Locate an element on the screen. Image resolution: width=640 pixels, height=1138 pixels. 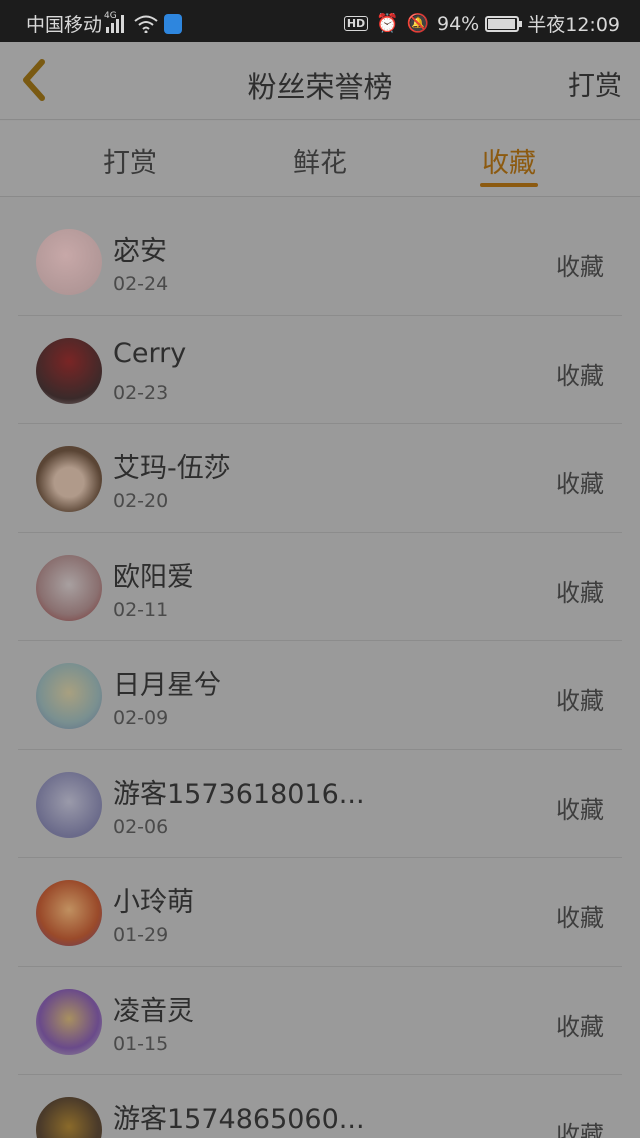
list-item: 艾玛-伍莎 02-20 收藏 is located at coordinates (320, 478).